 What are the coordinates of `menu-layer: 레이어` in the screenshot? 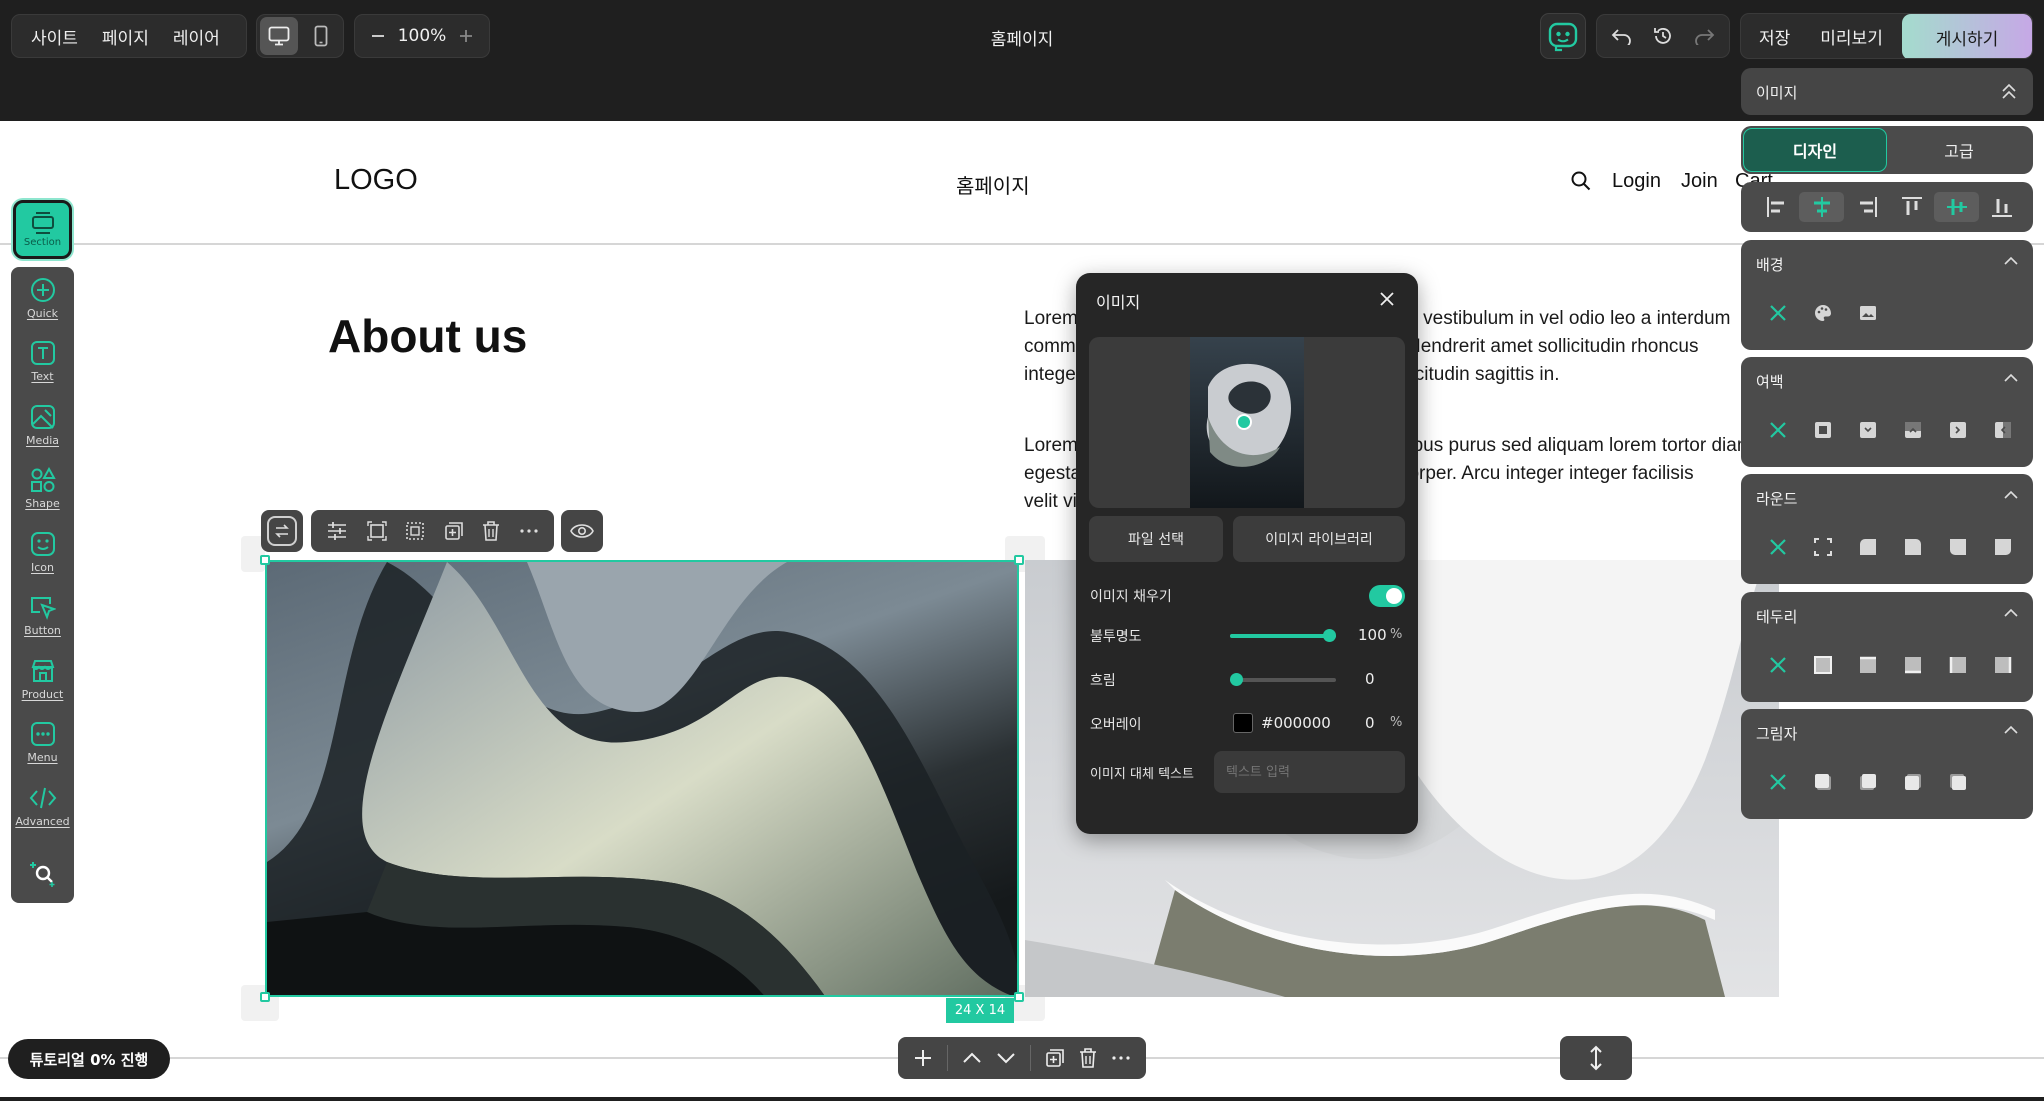 It's located at (196, 36).